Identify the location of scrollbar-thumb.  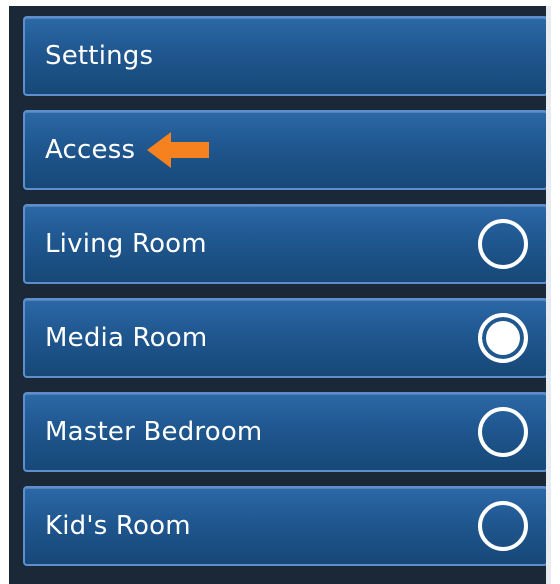
(548, 295).